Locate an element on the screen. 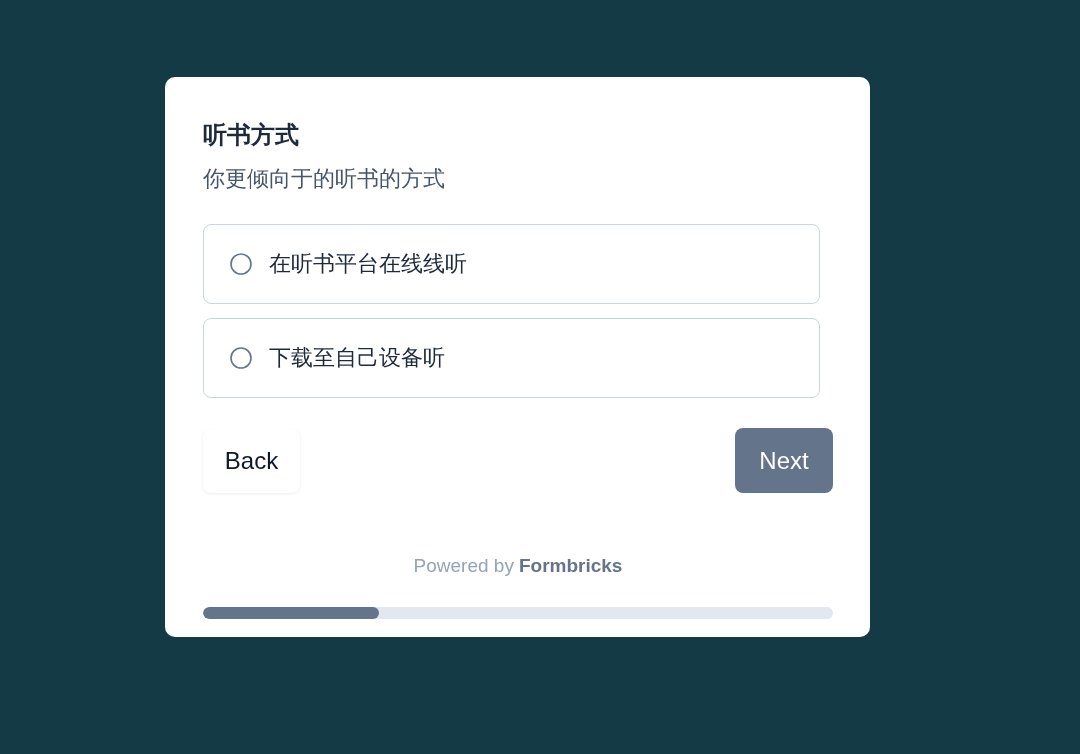 The image size is (1080, 754). next-button: Next is located at coordinates (784, 460).